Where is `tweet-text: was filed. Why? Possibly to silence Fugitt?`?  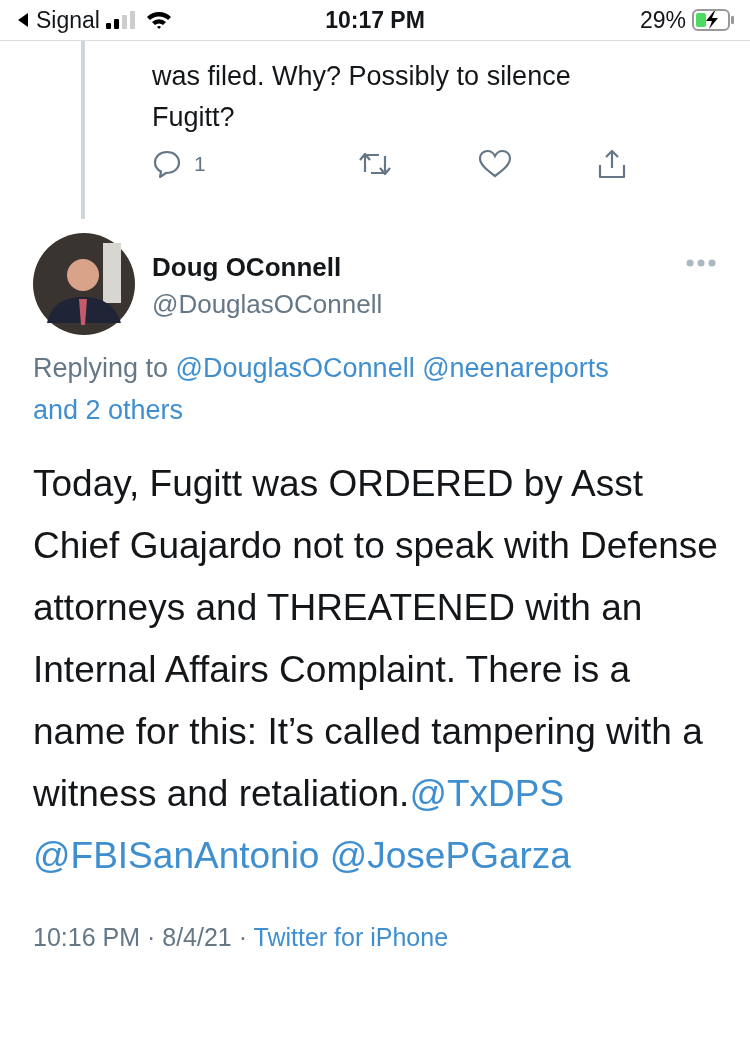
tweet-text: was filed. Why? Possibly to silence Fugitt? is located at coordinates (362, 97).